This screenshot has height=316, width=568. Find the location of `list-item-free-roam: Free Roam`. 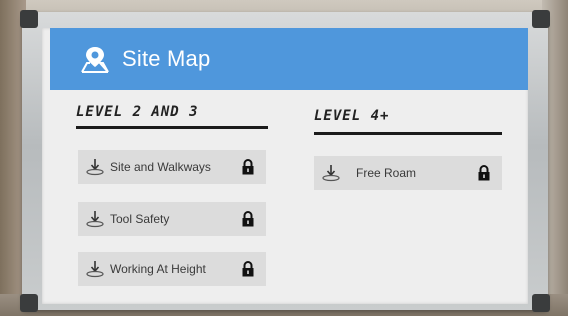

list-item-free-roam: Free Roam is located at coordinates (408, 173).